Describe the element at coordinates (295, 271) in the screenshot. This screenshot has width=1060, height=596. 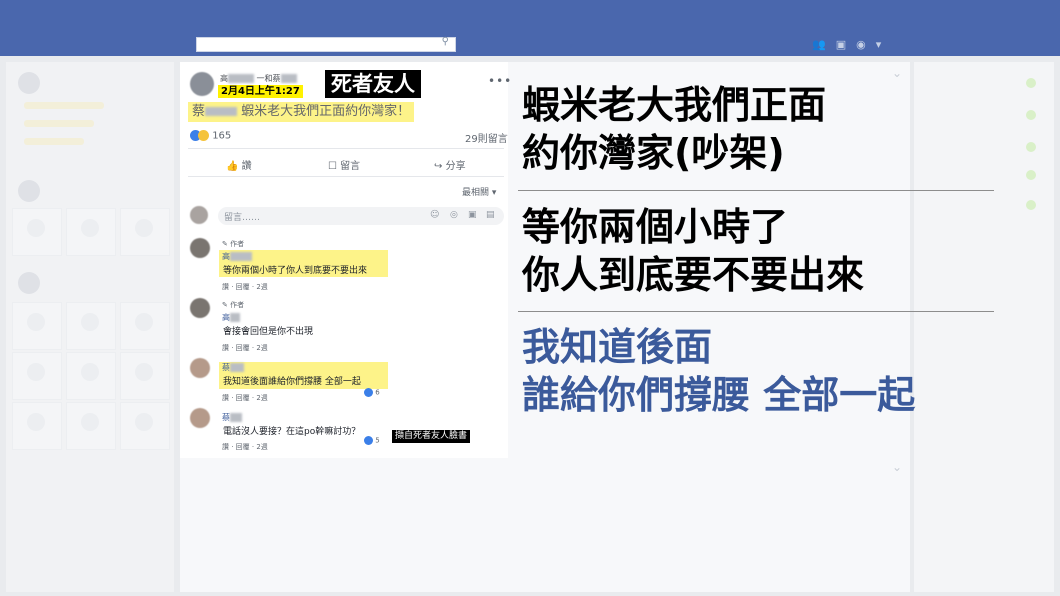
I see `comment-text: 等你兩個小時了你人到底要不要出來` at that location.